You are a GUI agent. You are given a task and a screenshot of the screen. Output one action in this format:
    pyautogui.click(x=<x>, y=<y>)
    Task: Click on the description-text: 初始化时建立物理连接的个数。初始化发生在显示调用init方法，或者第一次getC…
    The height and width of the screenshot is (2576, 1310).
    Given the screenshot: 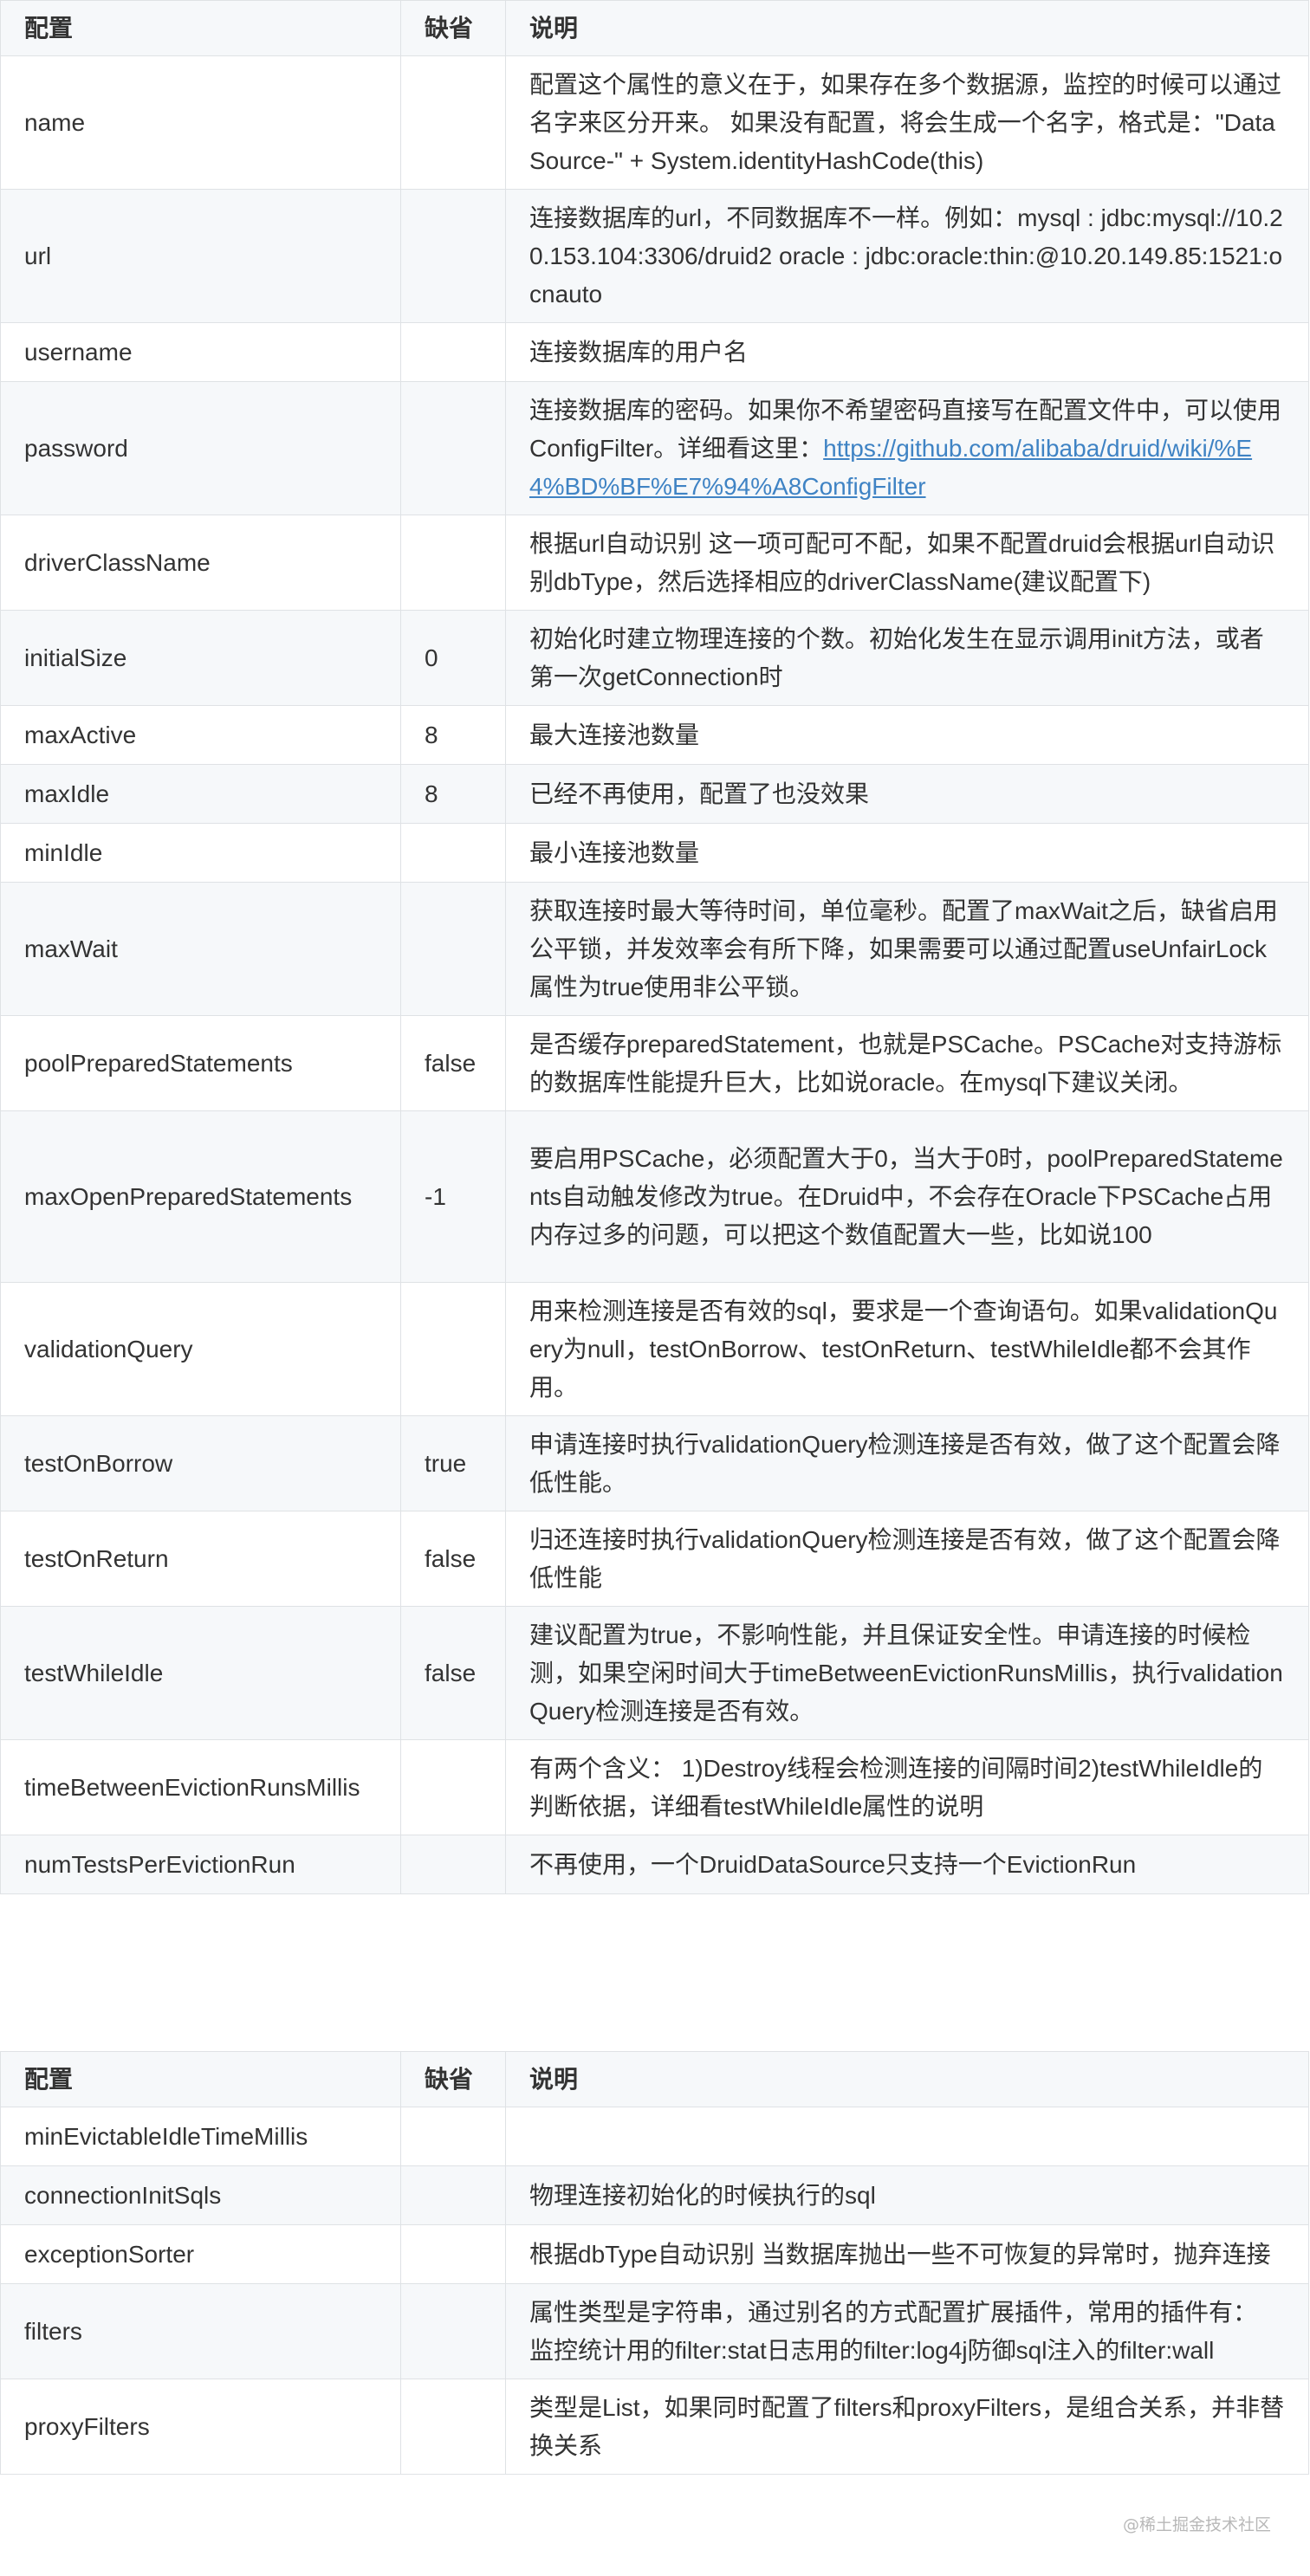 What is the action you would take?
    pyautogui.click(x=896, y=657)
    